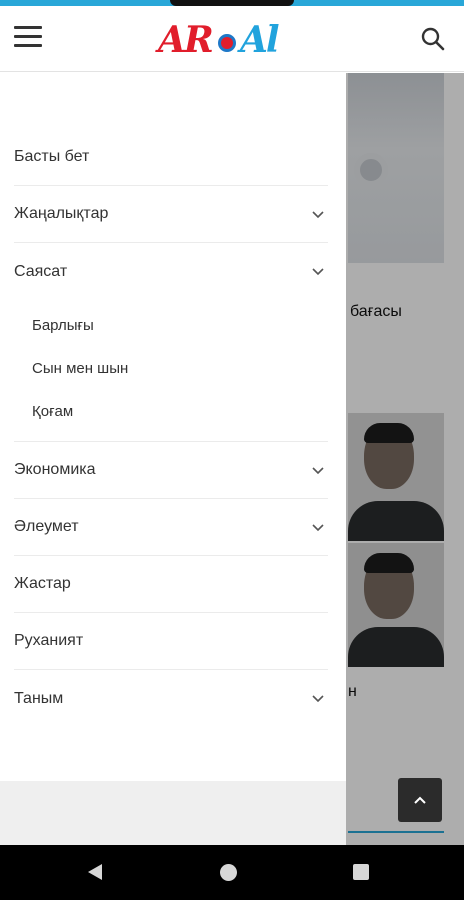 The height and width of the screenshot is (900, 464). Describe the element at coordinates (171, 325) in the screenshot. I see `submenu-item-all: Барлығы` at that location.